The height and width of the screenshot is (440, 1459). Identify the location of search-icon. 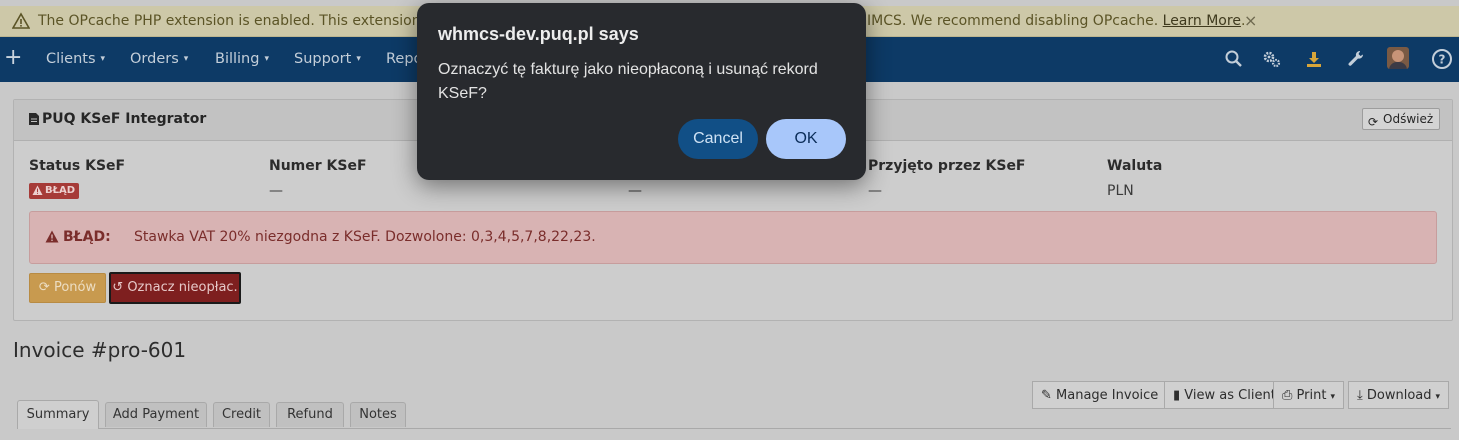
(1234, 59).